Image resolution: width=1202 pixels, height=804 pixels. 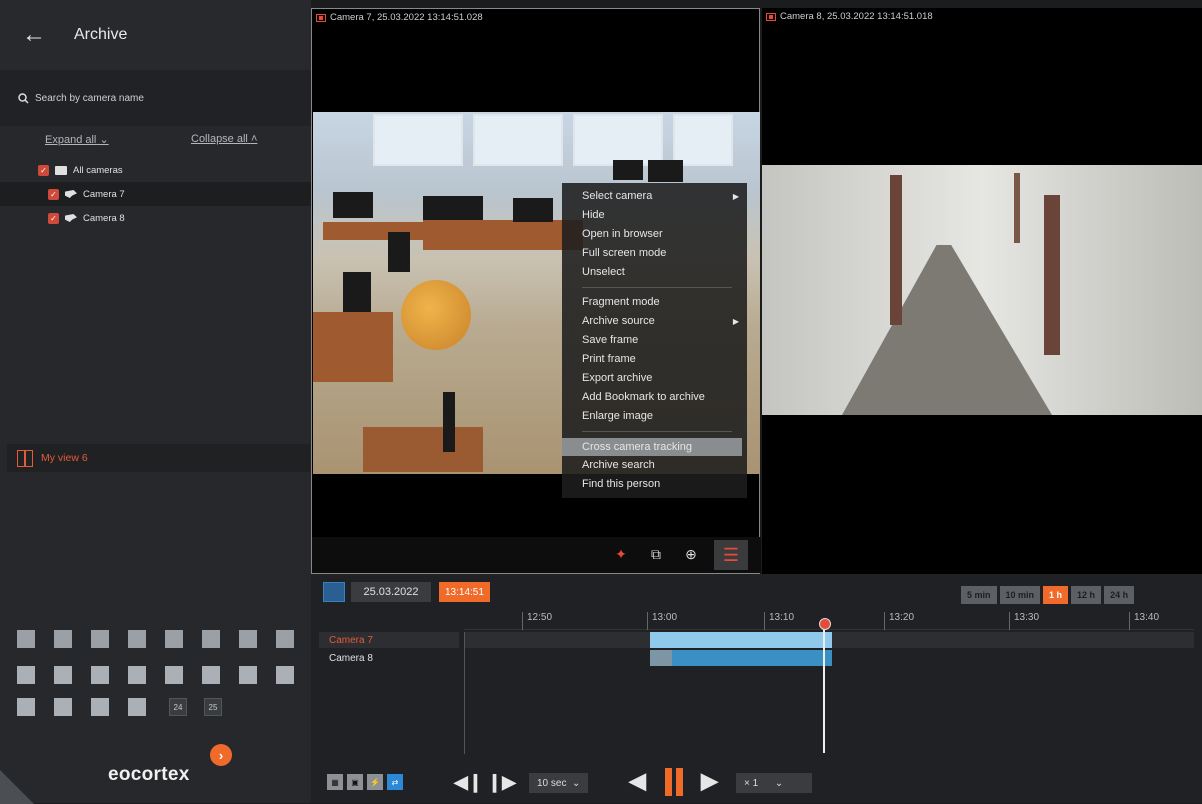 I want to click on layout-6-icon, so click(x=211, y=639).